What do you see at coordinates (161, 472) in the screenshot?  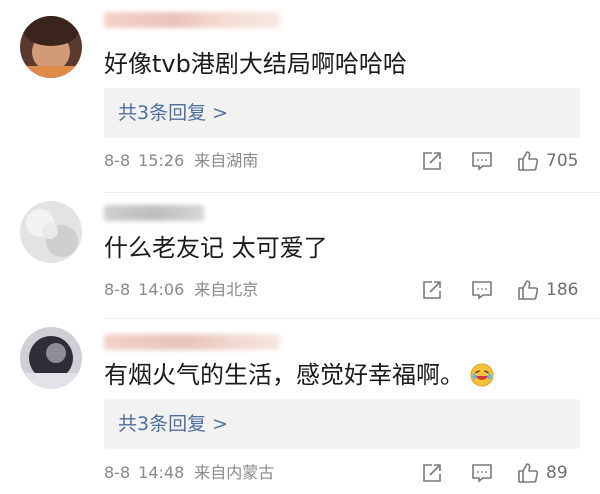 I see `comment-time: 14:48` at bounding box center [161, 472].